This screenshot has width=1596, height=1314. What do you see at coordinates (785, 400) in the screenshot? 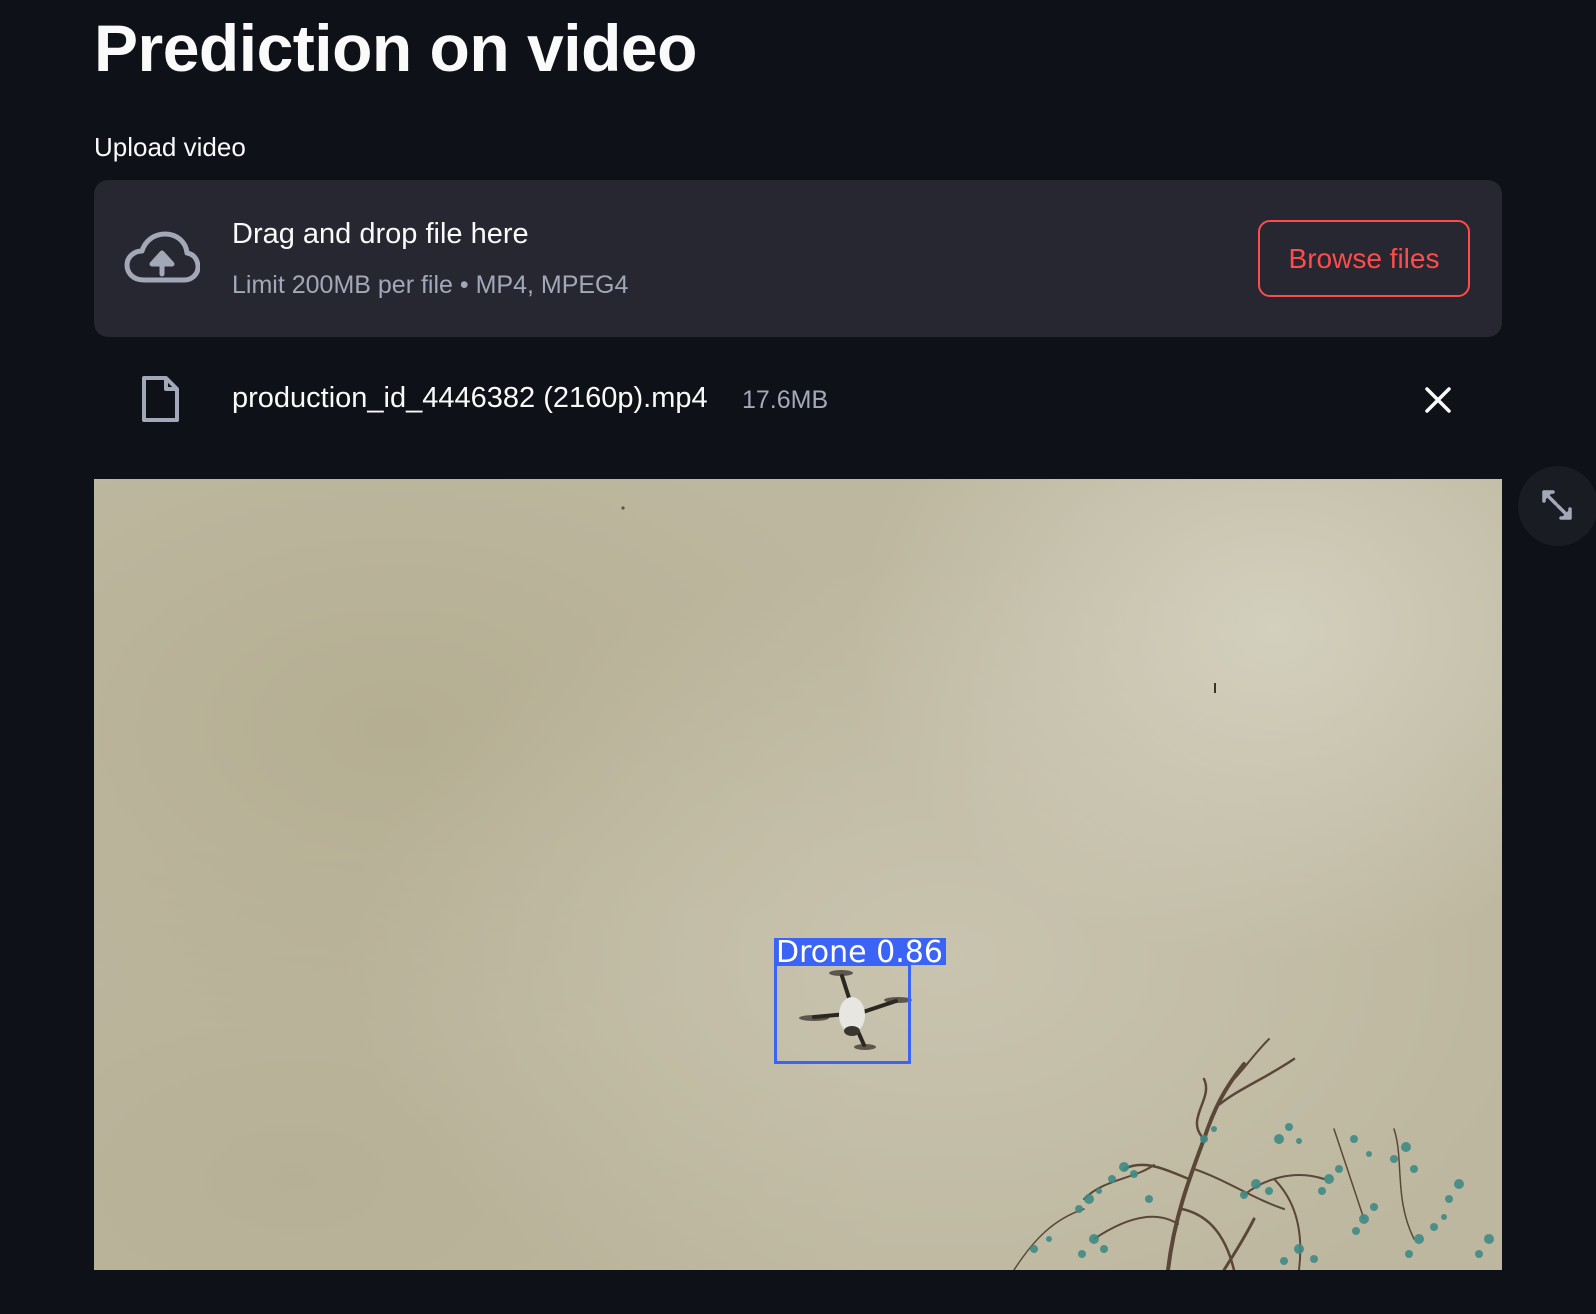
I see `uploaded-file-size: 17.6MB` at bounding box center [785, 400].